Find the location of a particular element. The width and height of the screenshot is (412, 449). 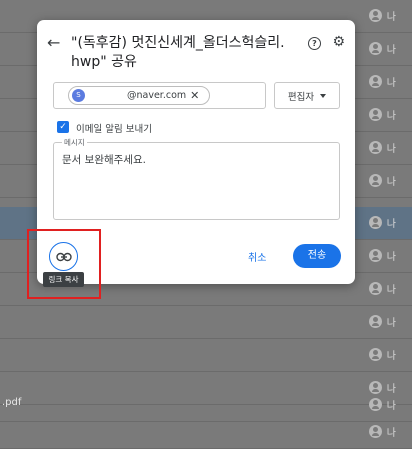

avatar: S is located at coordinates (78, 95).